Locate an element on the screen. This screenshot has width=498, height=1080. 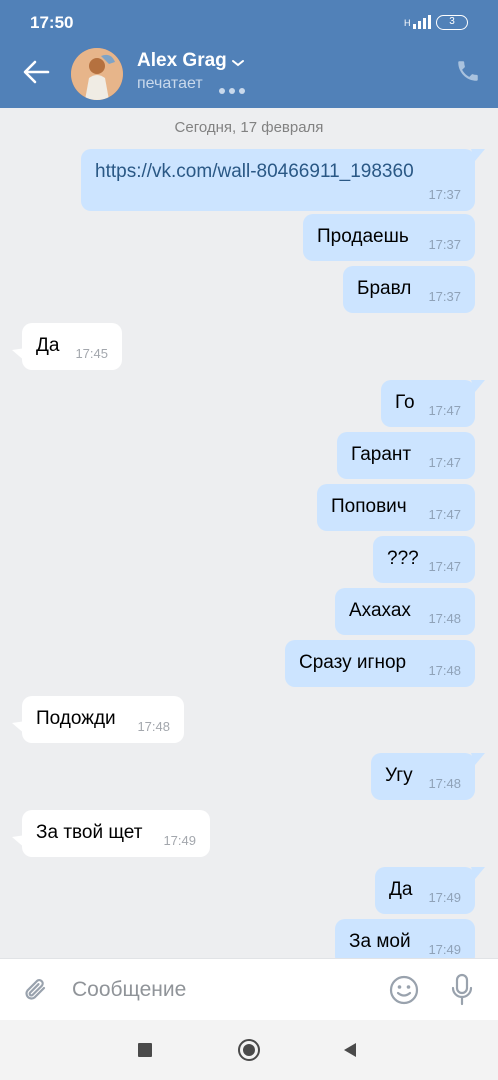
message-outgoing: За мой 17:49 is located at coordinates (405, 938).